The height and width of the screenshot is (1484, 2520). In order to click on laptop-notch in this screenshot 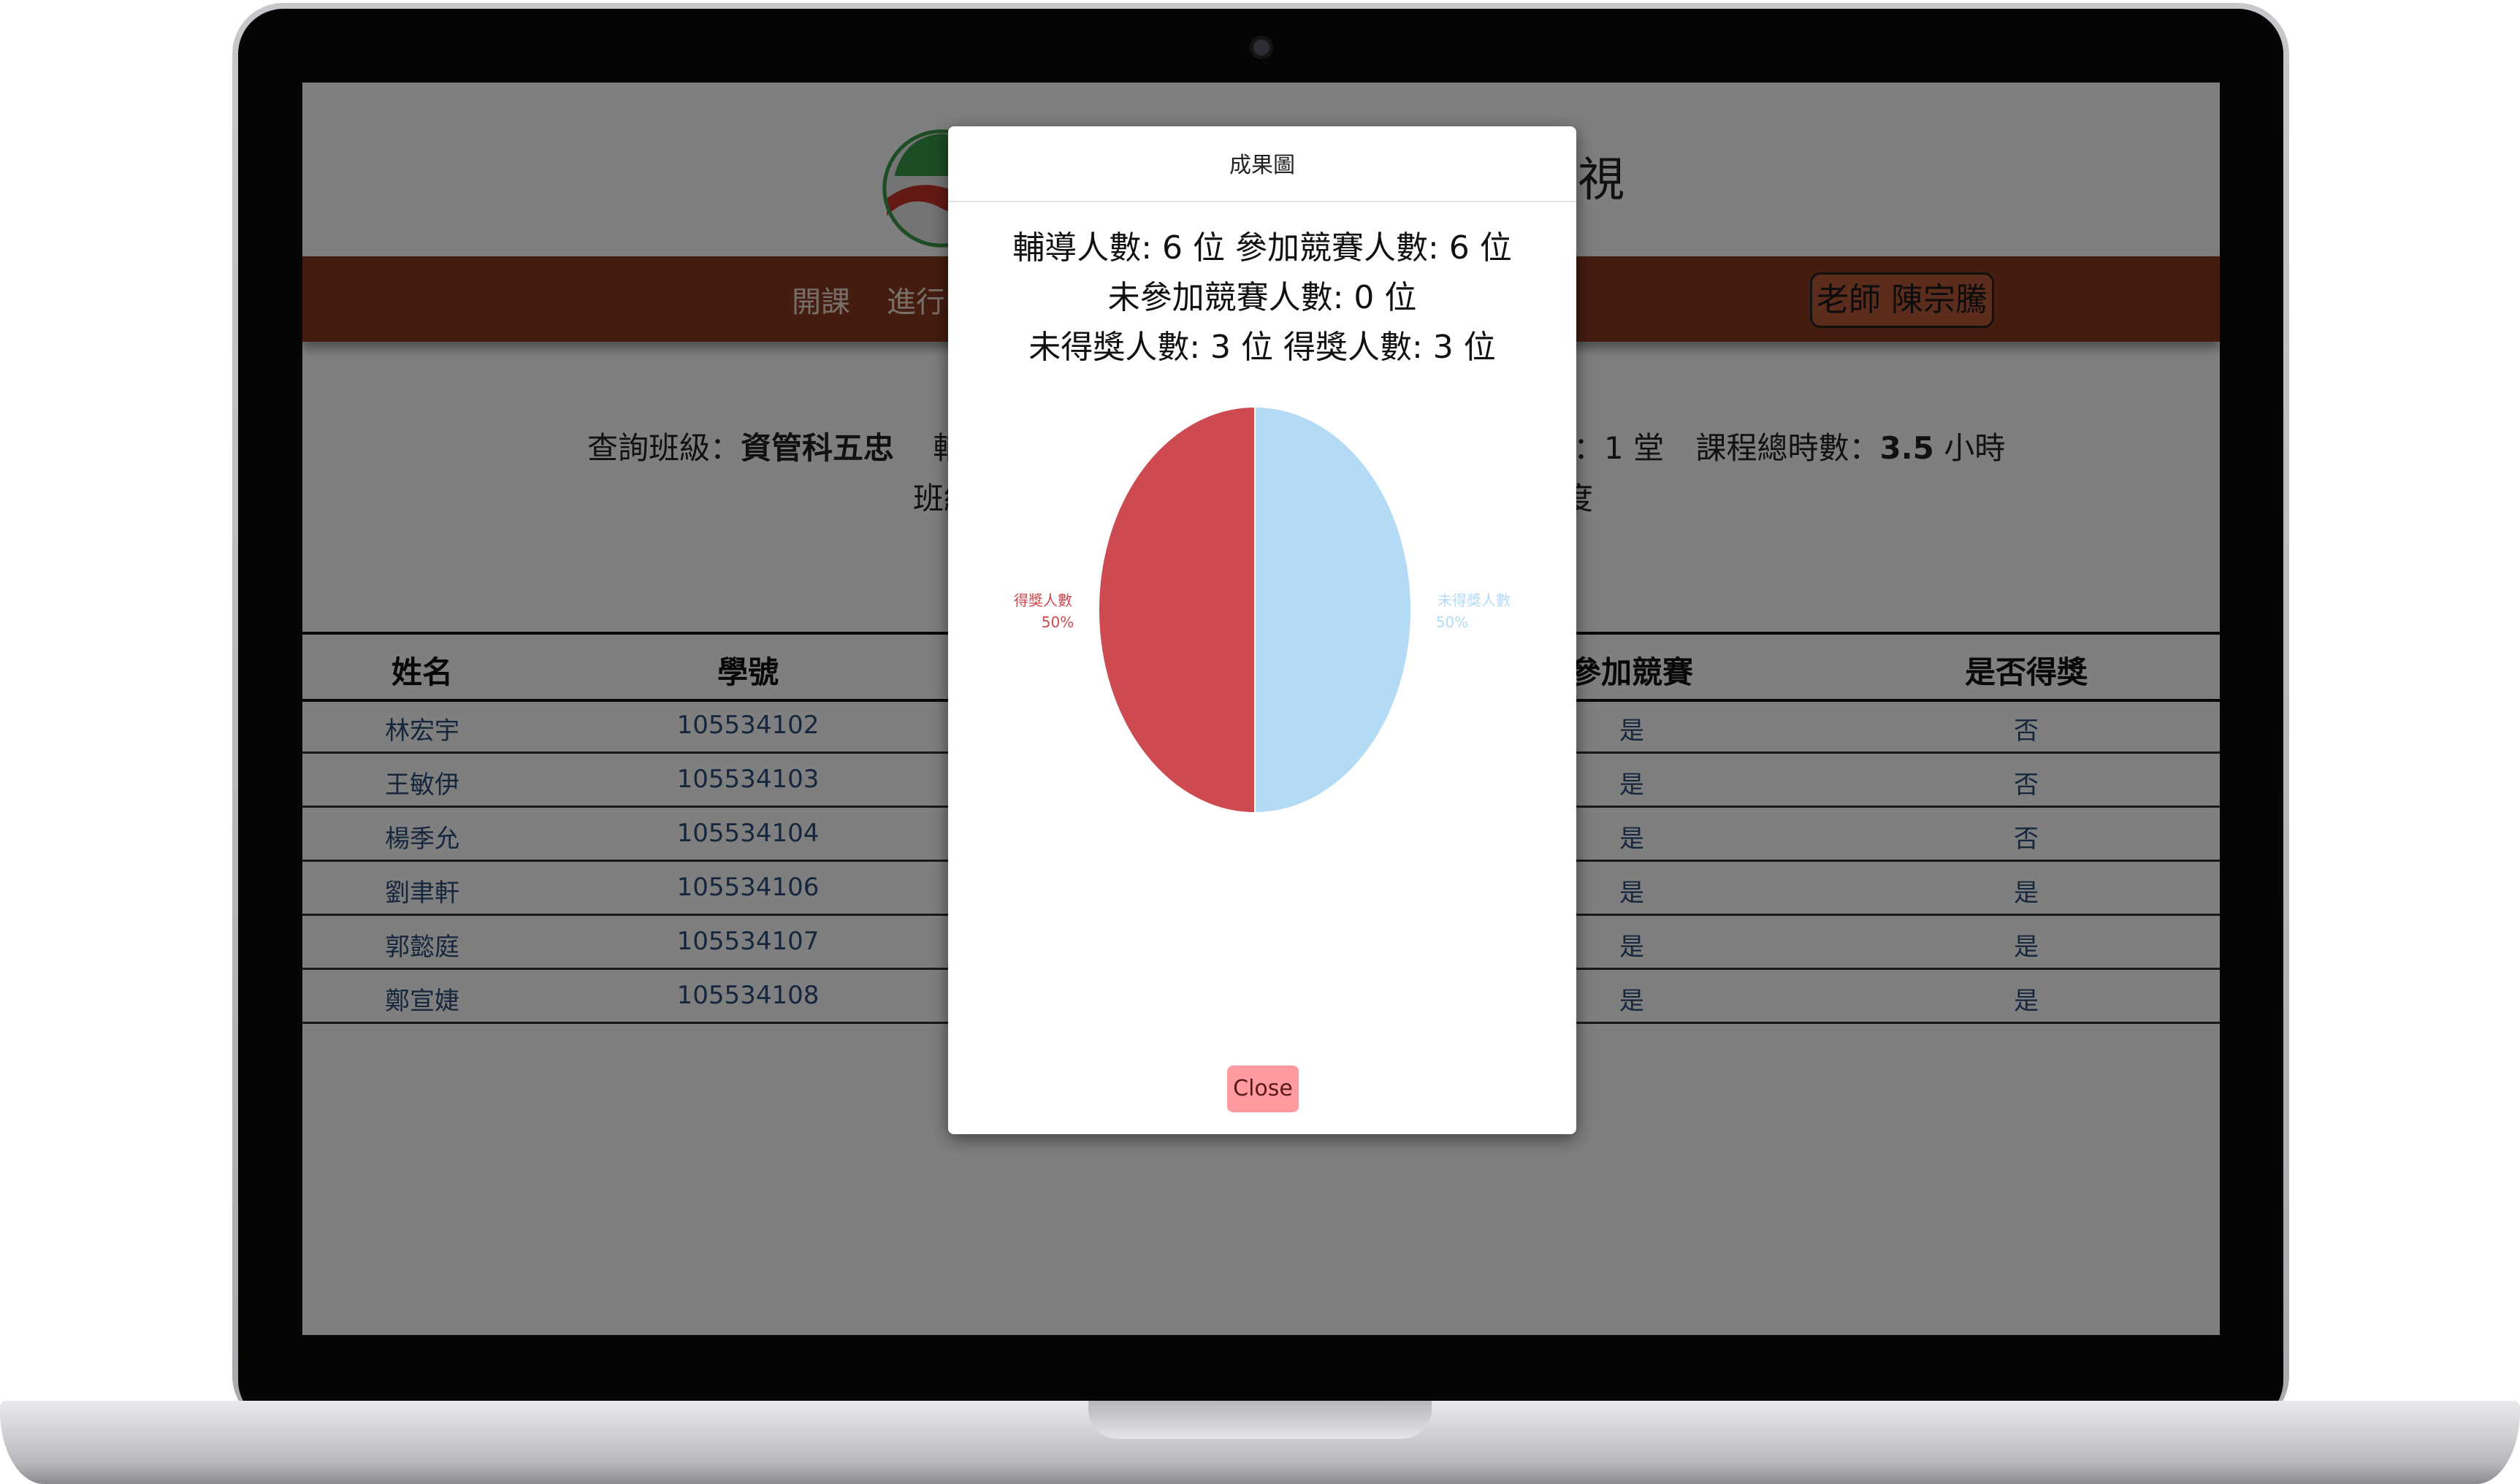, I will do `click(1260, 1420)`.